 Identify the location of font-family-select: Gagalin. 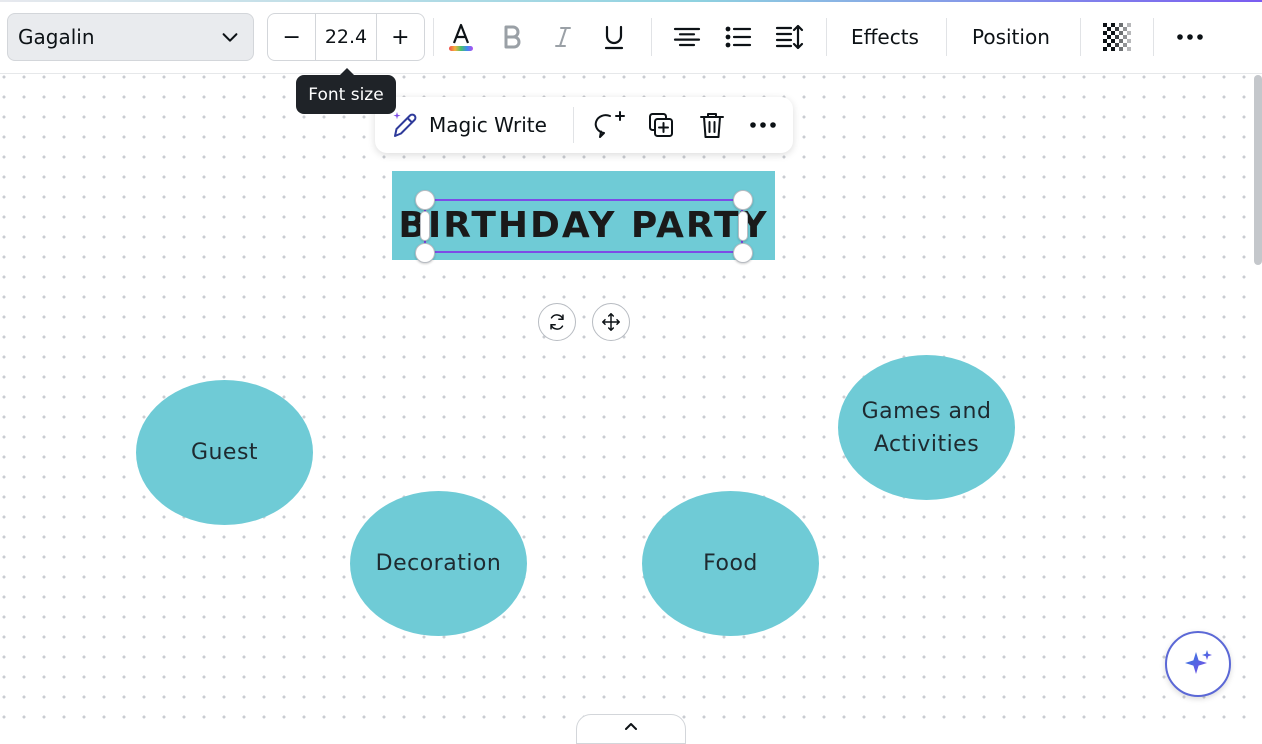
(130, 37).